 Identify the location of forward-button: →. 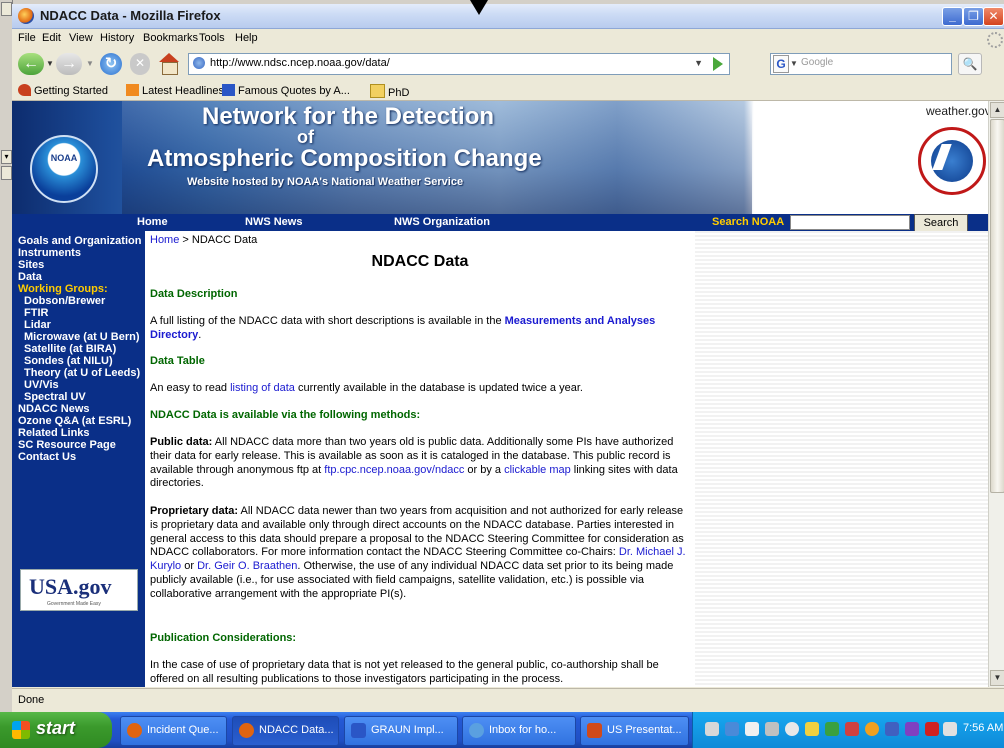
(69, 64).